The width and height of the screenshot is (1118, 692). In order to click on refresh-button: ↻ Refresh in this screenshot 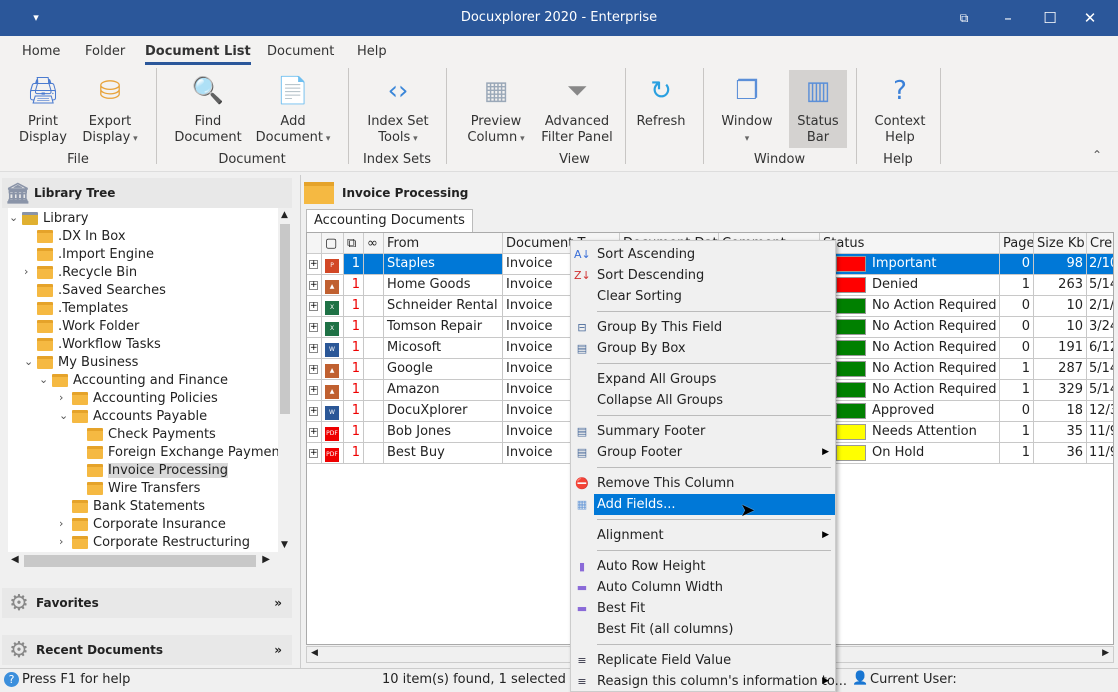, I will do `click(661, 109)`.